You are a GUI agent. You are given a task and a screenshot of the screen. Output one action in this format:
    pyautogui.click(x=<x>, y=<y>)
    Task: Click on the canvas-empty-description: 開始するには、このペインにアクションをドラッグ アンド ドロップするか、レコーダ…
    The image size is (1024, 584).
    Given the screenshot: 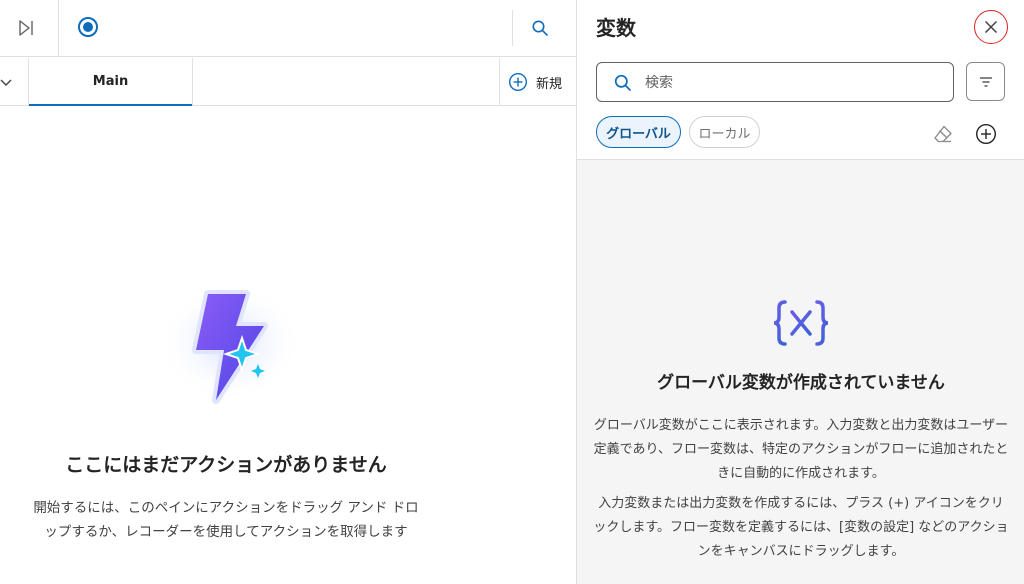 What is the action you would take?
    pyautogui.click(x=226, y=520)
    